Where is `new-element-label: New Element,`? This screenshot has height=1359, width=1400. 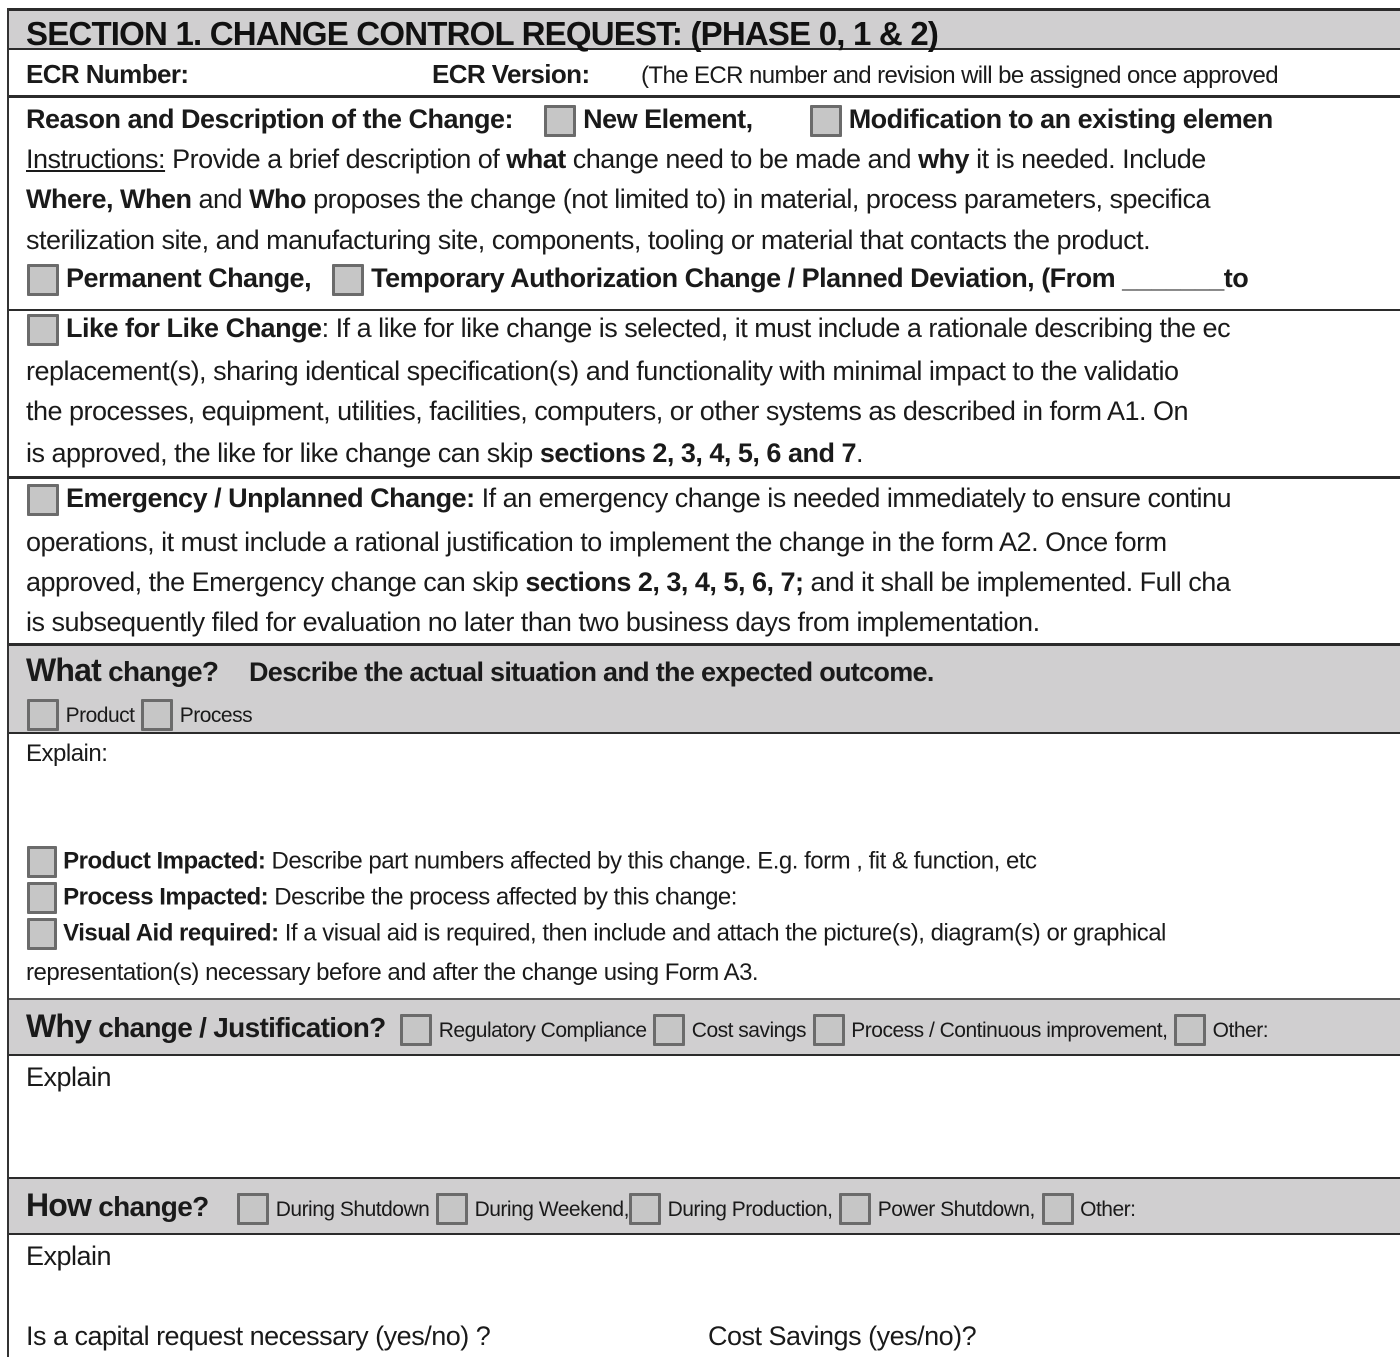 new-element-label: New Element, is located at coordinates (668, 119).